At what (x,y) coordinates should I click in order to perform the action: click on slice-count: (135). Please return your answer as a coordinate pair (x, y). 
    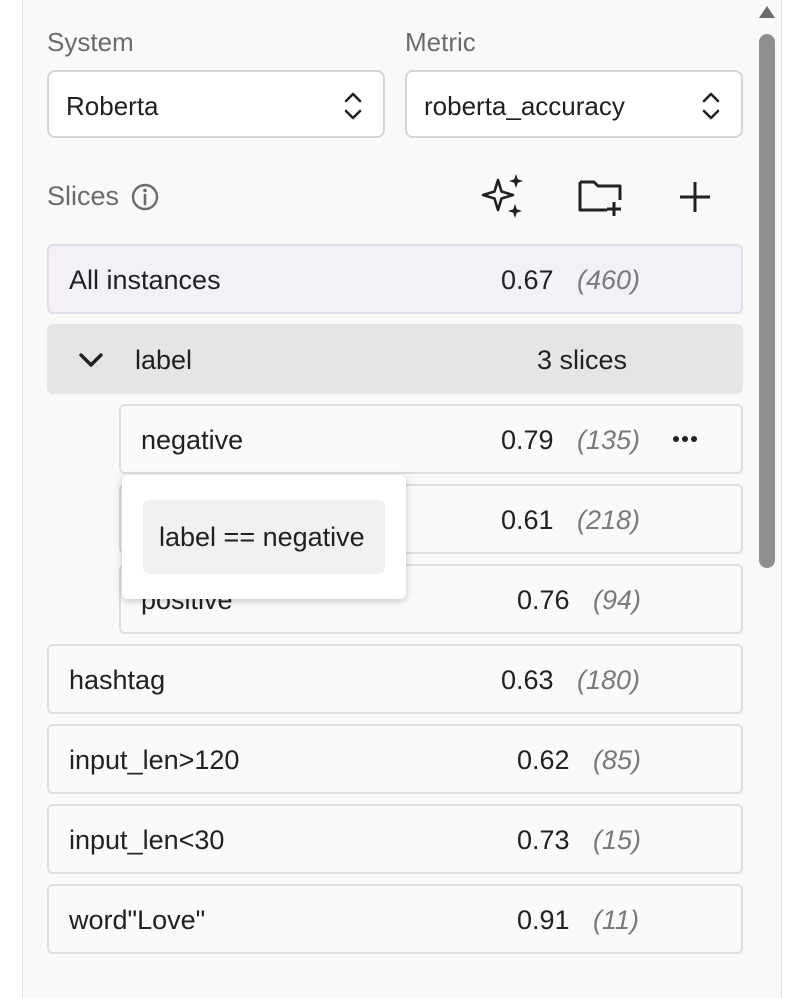
    Looking at the image, I should click on (609, 440).